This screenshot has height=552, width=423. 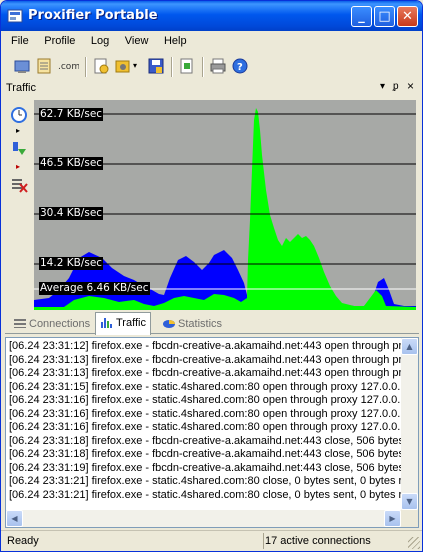 I want to click on scroll-up-button: ▲, so click(x=409, y=346).